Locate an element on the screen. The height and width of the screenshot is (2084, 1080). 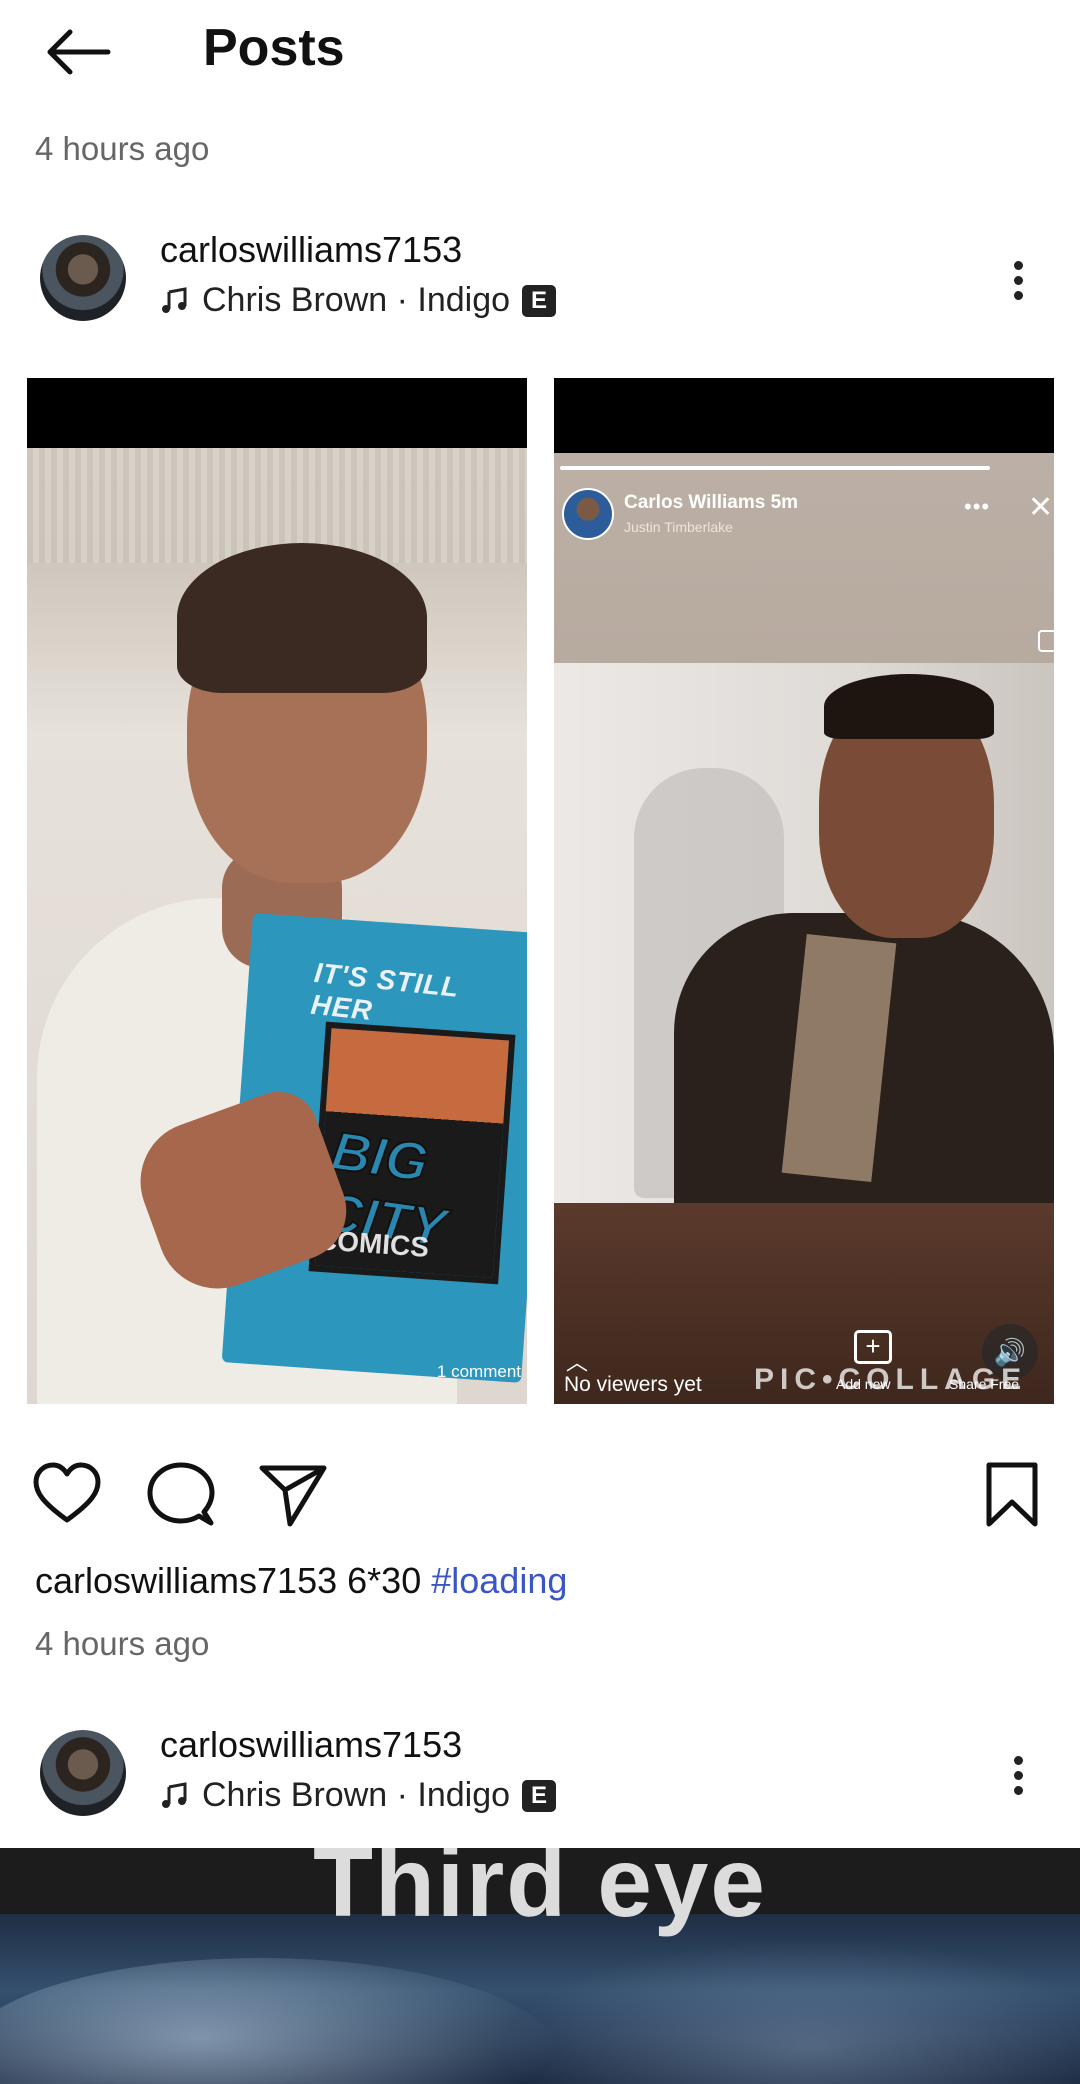
save-button is located at coordinates (1012, 1495).